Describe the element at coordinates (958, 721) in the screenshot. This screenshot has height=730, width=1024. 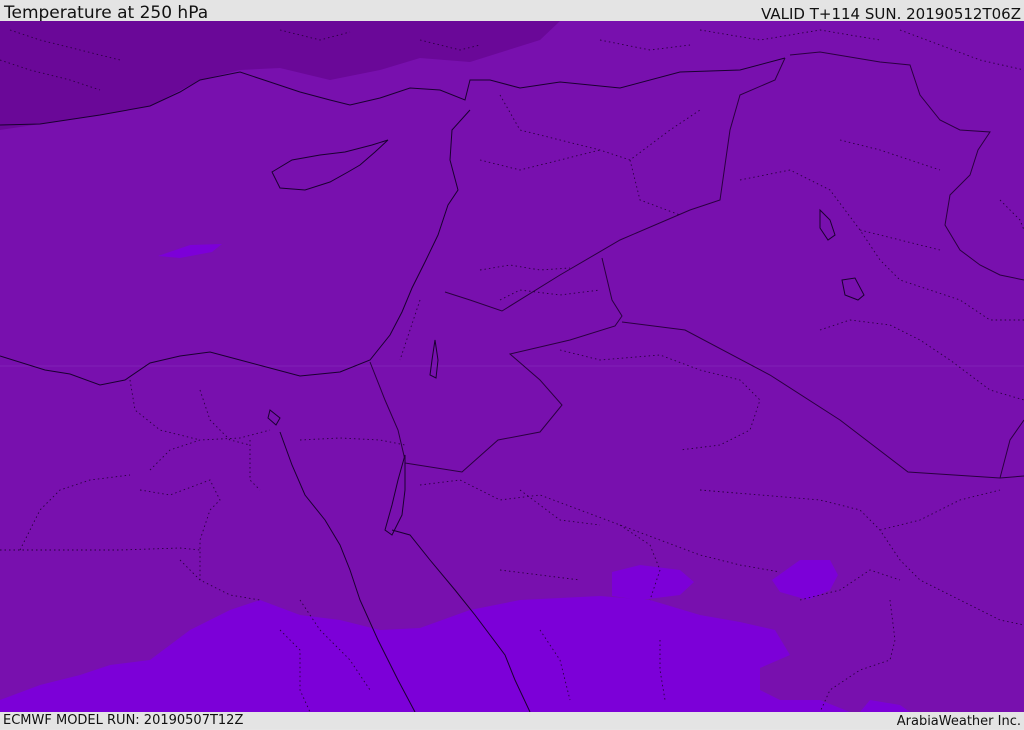
I see `credit-label: ArabiaWeather Inc.` at that location.